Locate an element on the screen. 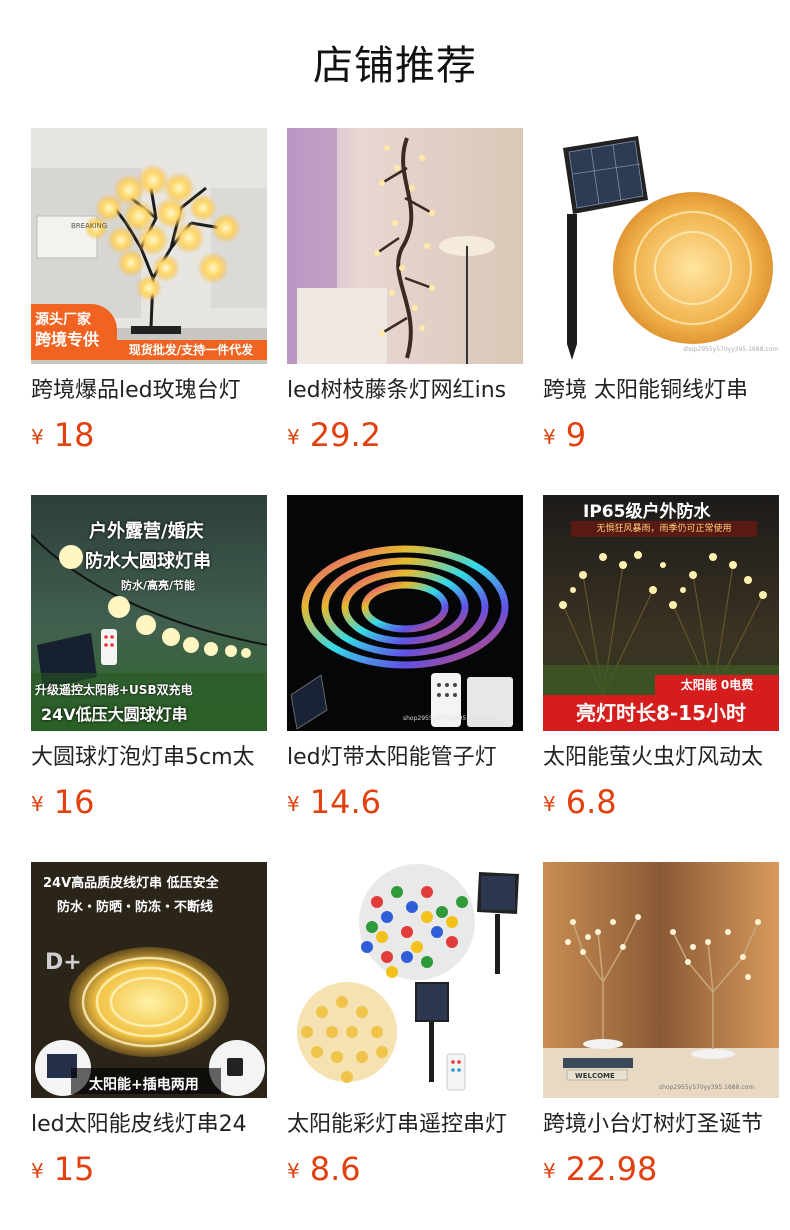 Image resolution: width=790 pixels, height=1230 pixels. product-price: ¥29.2 is located at coordinates (334, 435).